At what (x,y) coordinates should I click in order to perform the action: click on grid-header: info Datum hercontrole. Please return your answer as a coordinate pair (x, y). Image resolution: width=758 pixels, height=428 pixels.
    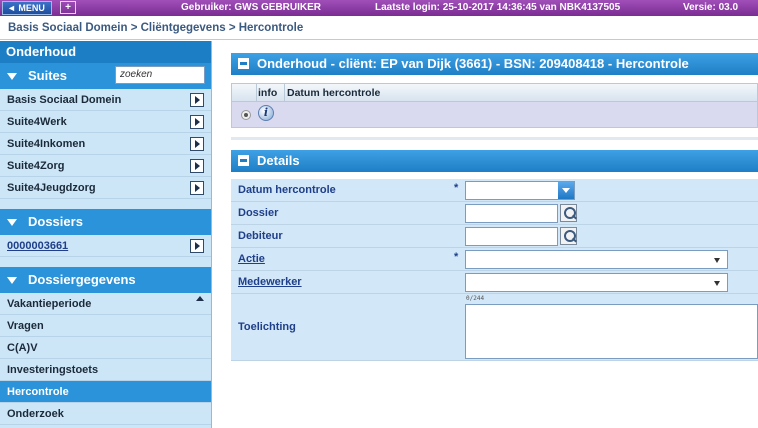
    Looking at the image, I should click on (494, 93).